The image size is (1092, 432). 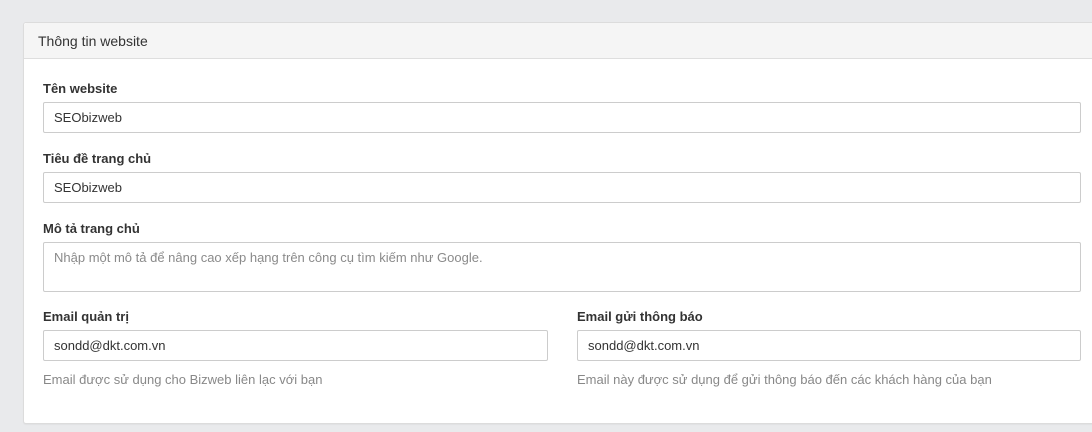 What do you see at coordinates (562, 117) in the screenshot?
I see `site-name-input` at bounding box center [562, 117].